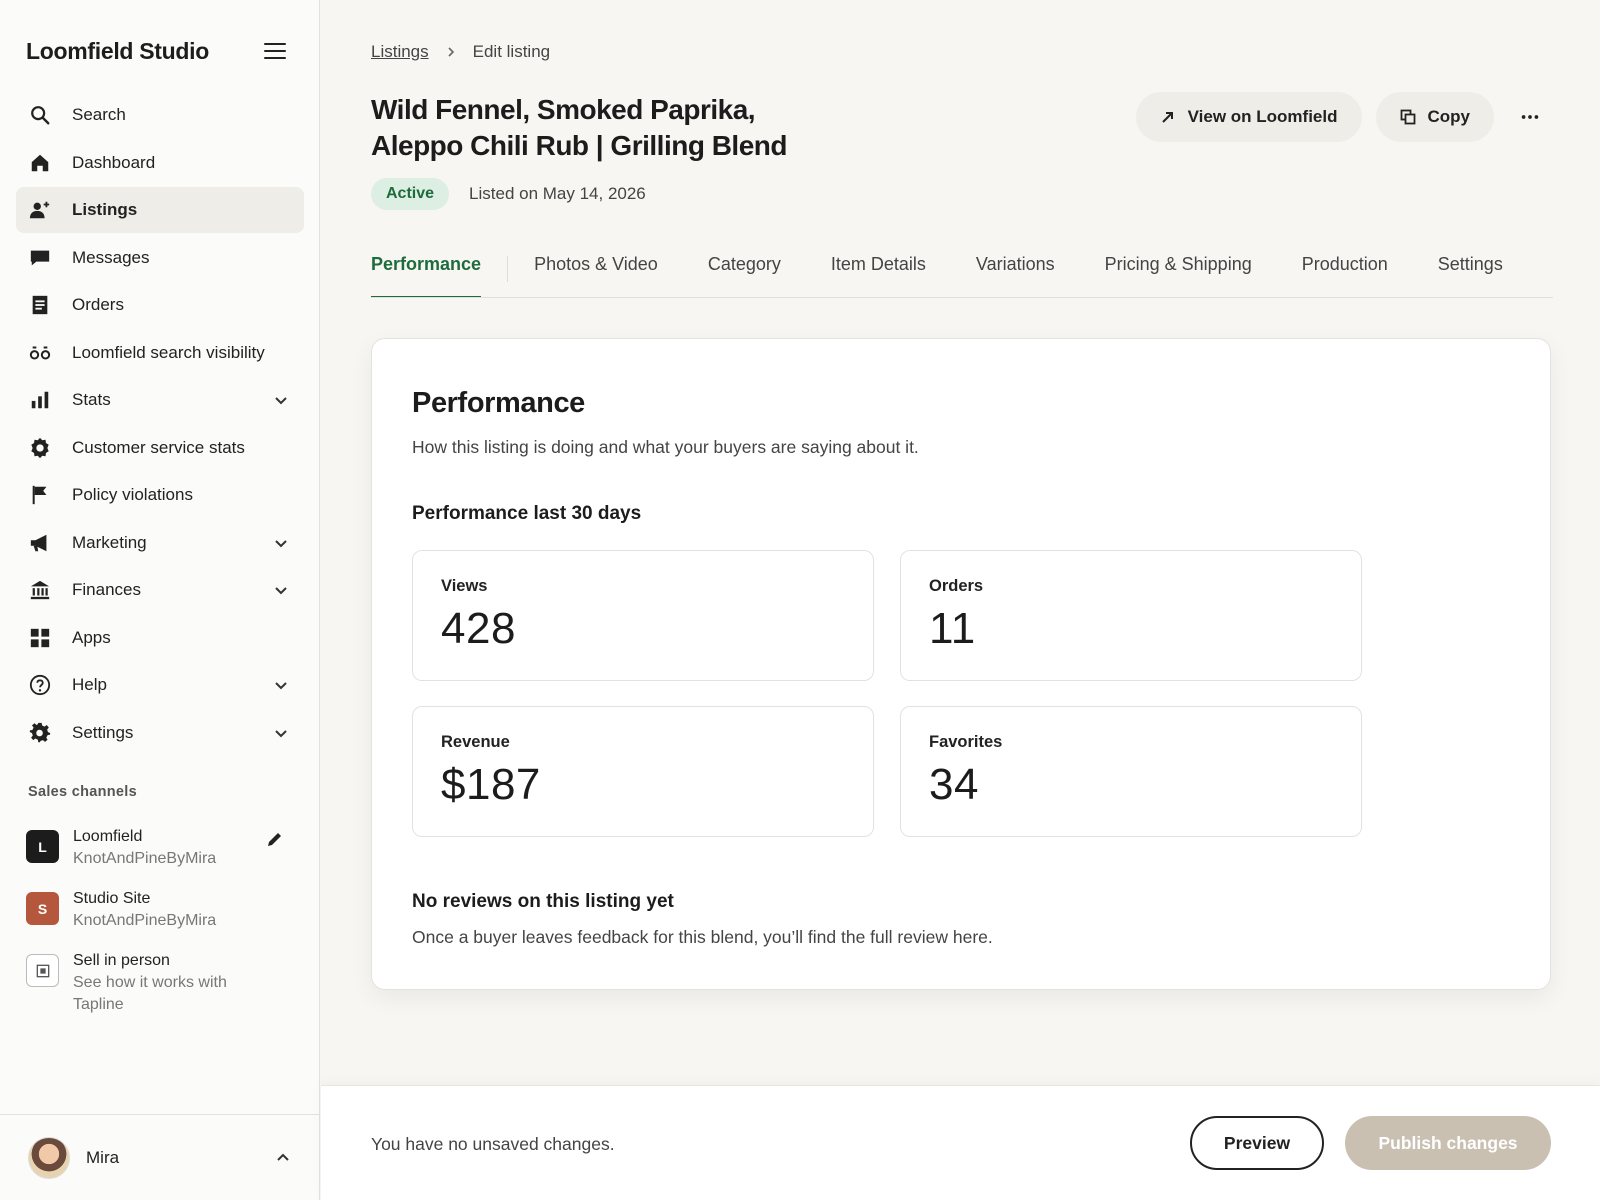 The width and height of the screenshot is (1600, 1200). What do you see at coordinates (114, 162) in the screenshot?
I see `sidebar-item-label: Dashboard` at bounding box center [114, 162].